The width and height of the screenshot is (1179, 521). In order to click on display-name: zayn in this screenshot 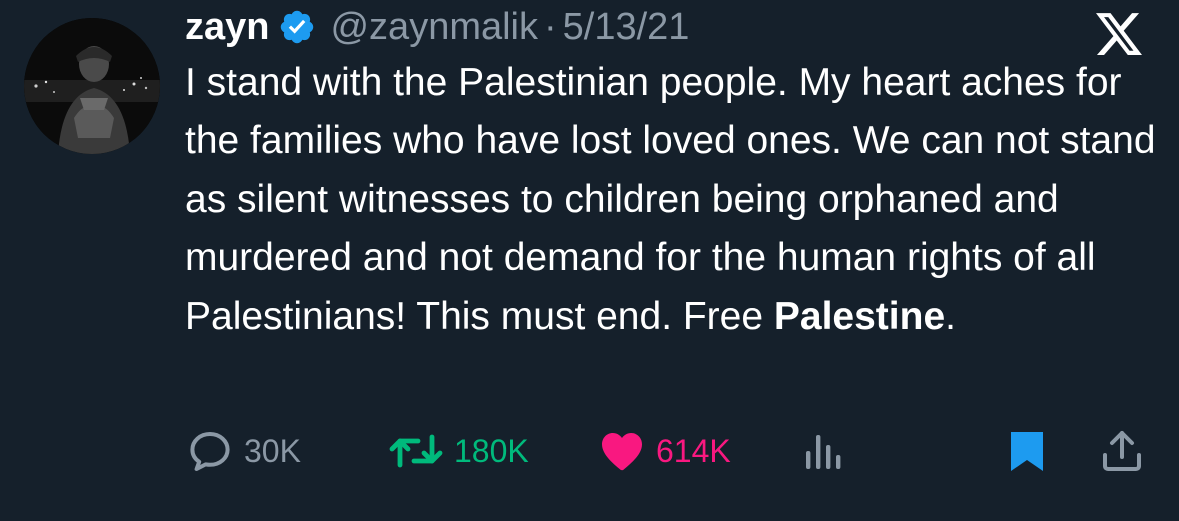, I will do `click(227, 27)`.